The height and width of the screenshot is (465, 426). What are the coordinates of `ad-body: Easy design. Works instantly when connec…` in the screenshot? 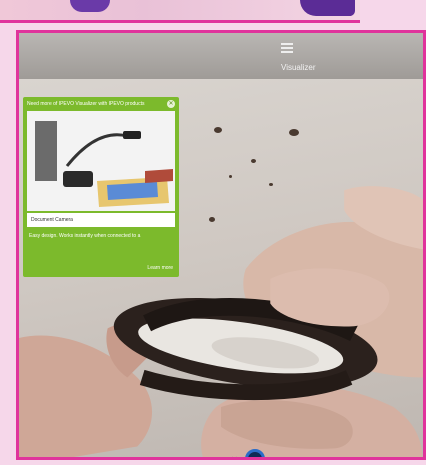 It's located at (85, 236).